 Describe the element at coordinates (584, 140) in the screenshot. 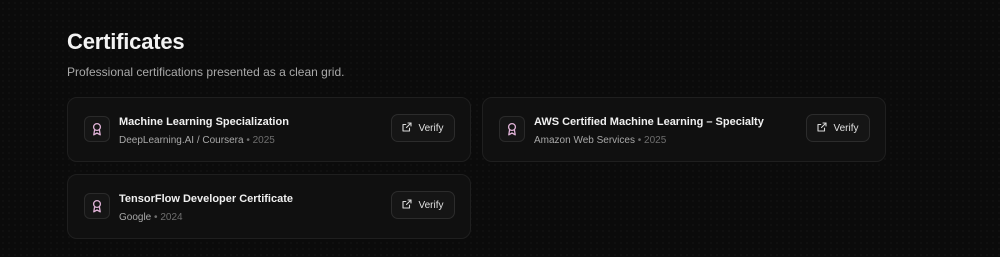

I see `certificate-issuer: Amazon Web Services` at that location.